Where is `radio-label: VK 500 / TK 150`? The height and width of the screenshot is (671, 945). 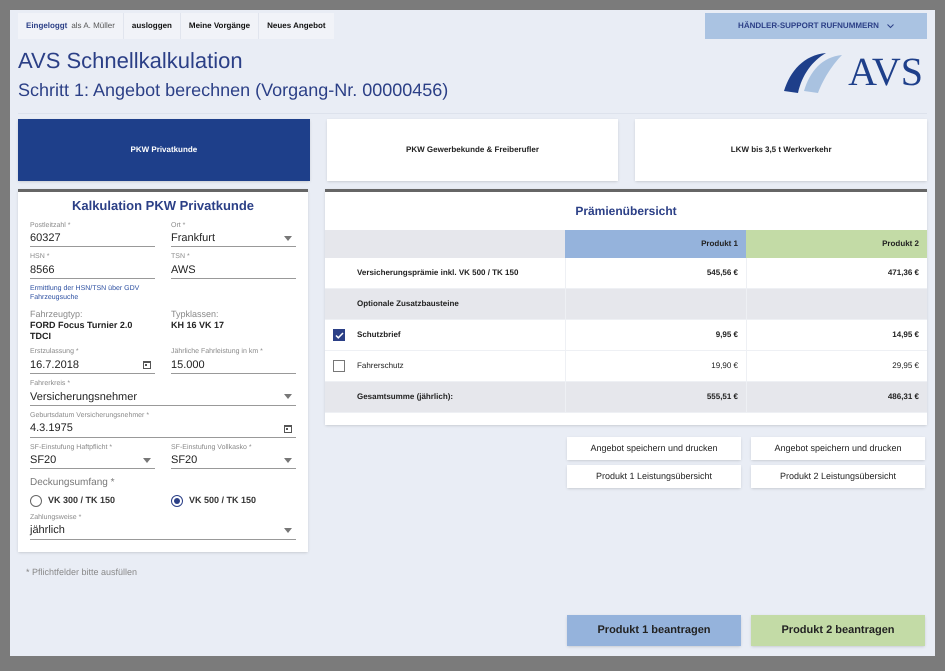 radio-label: VK 500 / TK 150 is located at coordinates (222, 501).